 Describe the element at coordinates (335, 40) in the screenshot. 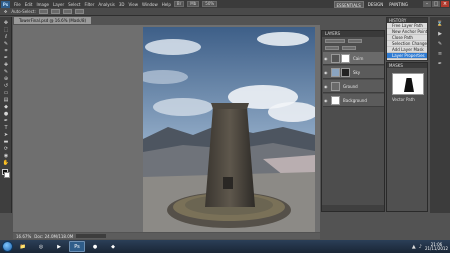

I see `blend-mode-select` at that location.